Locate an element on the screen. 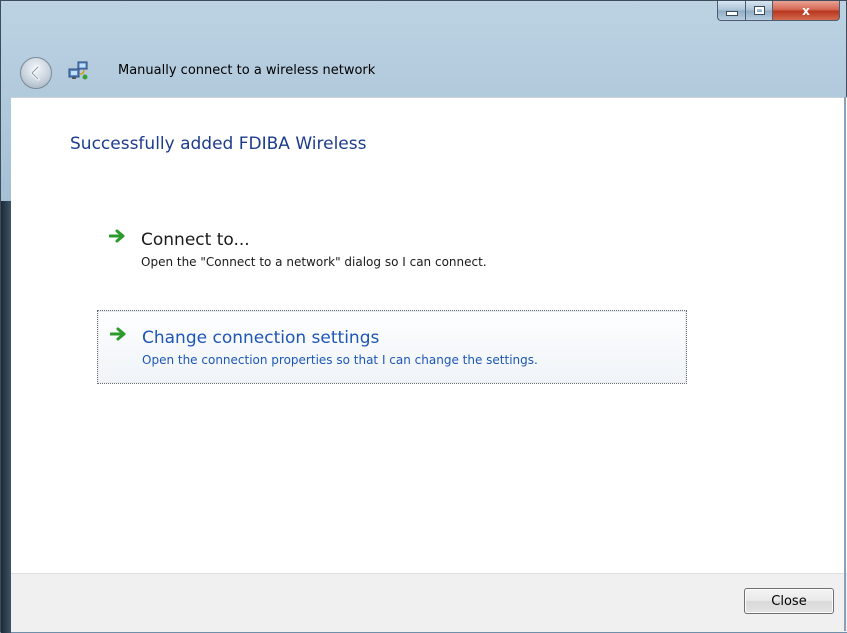 The width and height of the screenshot is (847, 633). title-bar: x is located at coordinates (423, 24).